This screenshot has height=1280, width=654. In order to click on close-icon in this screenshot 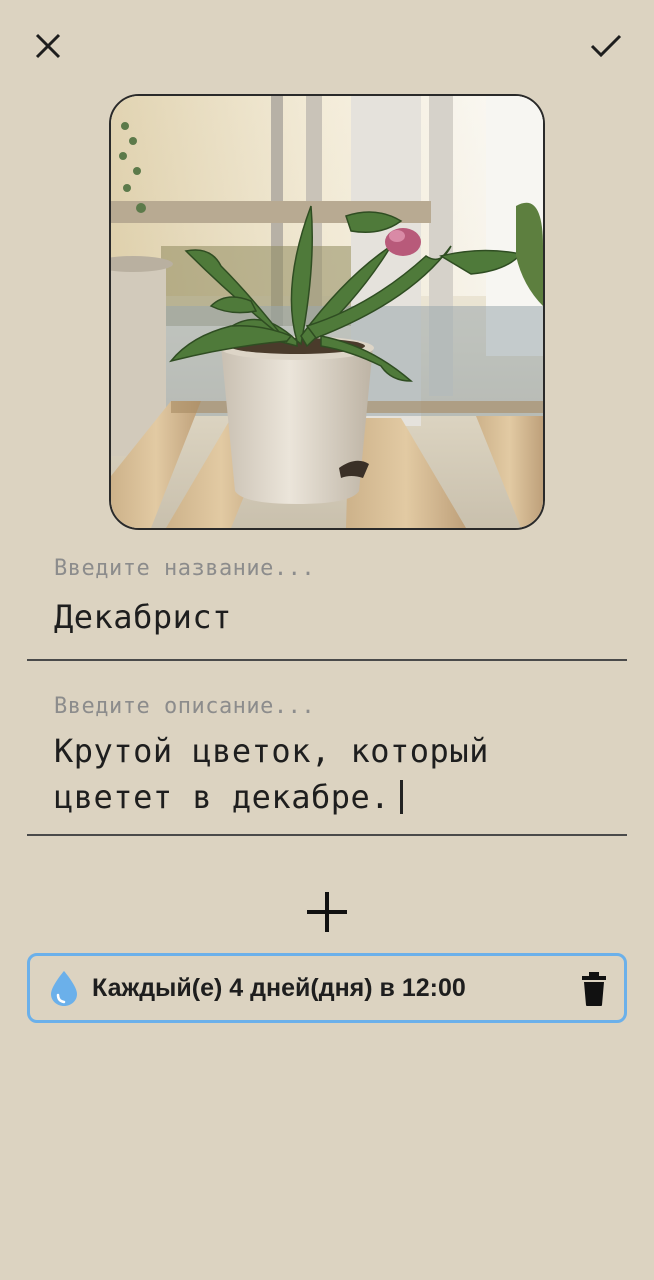, I will do `click(48, 46)`.